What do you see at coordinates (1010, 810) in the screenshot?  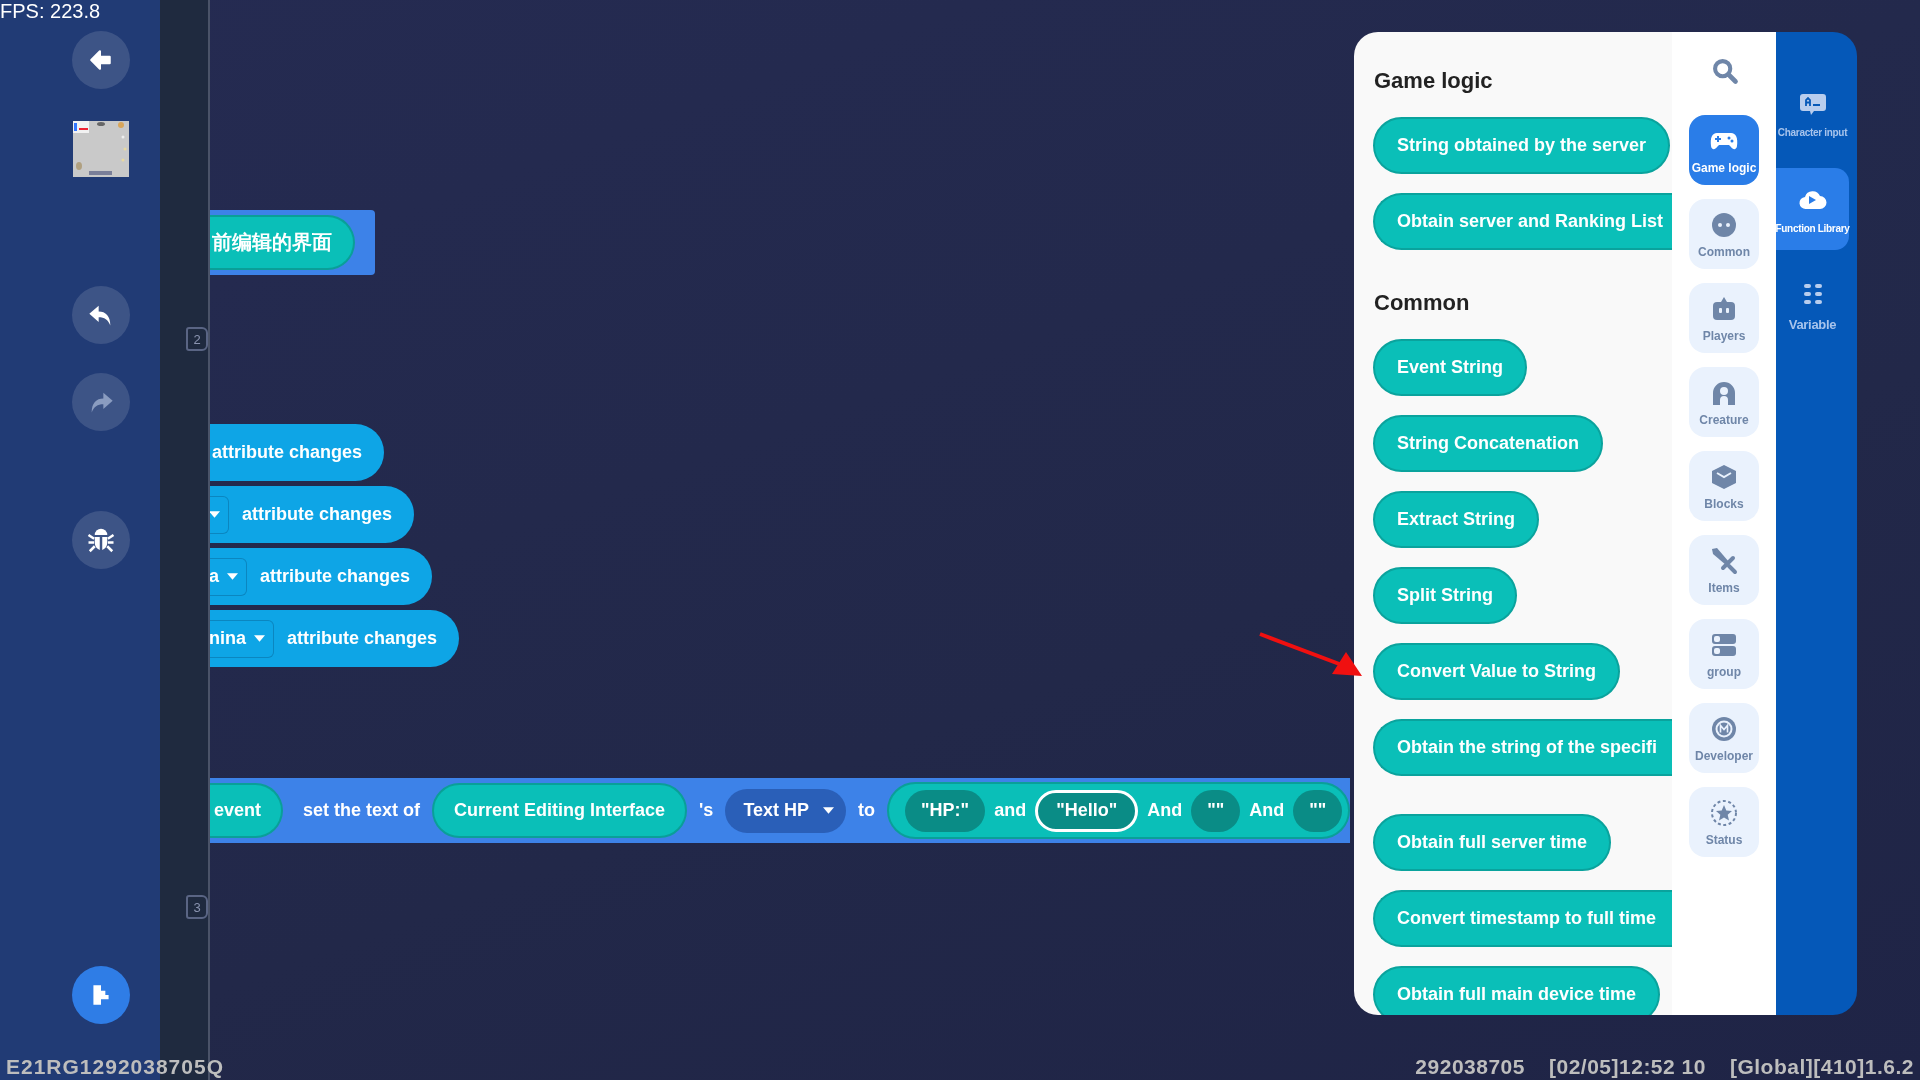 I see `block-label: and` at bounding box center [1010, 810].